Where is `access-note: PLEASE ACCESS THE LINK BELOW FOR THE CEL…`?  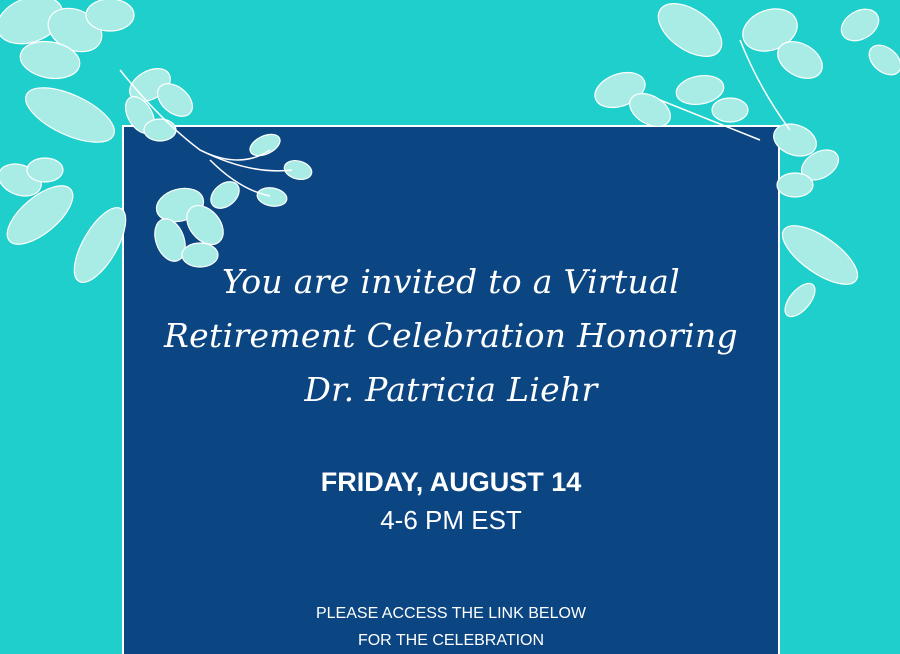
access-note: PLEASE ACCESS THE LINK BELOW FOR THE CEL… is located at coordinates (451, 627).